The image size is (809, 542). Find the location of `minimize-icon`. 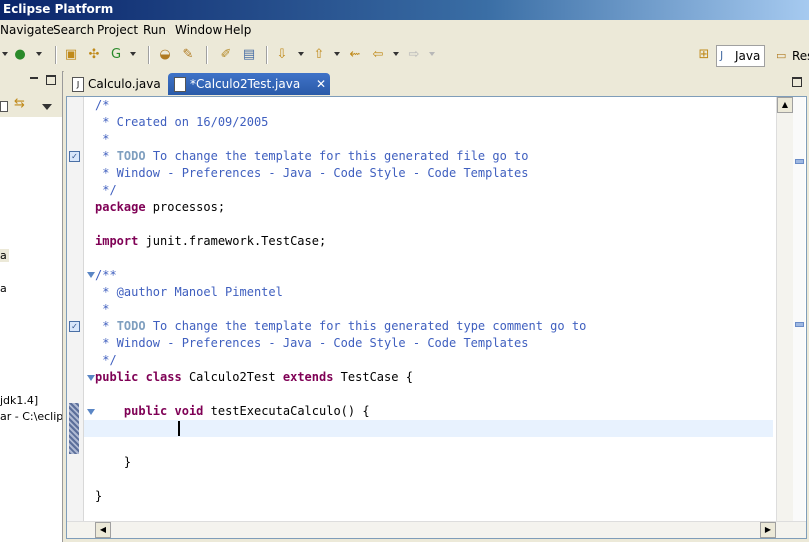

minimize-icon is located at coordinates (34, 77).